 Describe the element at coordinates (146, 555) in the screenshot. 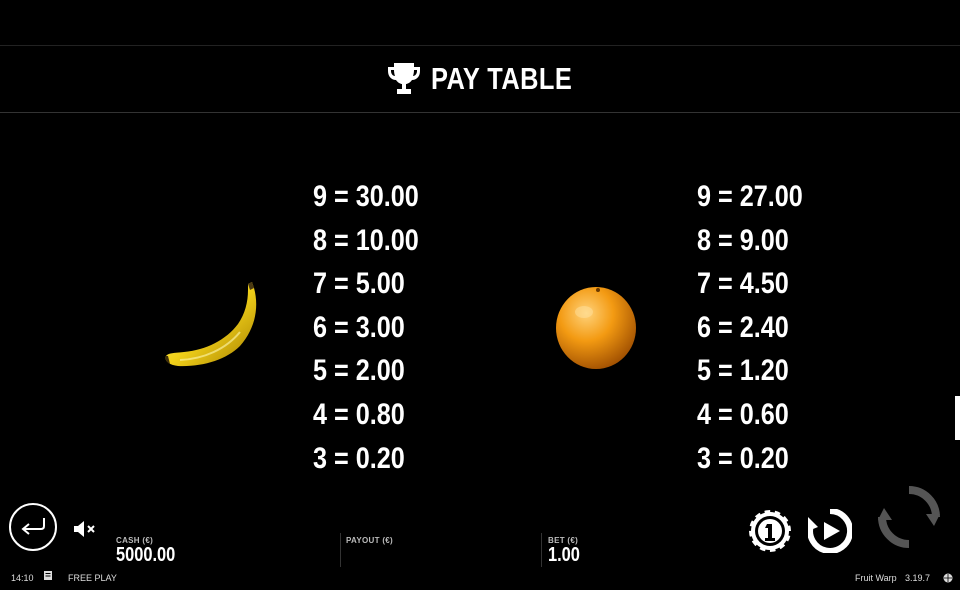

I see `cash-value: 5000.00` at that location.